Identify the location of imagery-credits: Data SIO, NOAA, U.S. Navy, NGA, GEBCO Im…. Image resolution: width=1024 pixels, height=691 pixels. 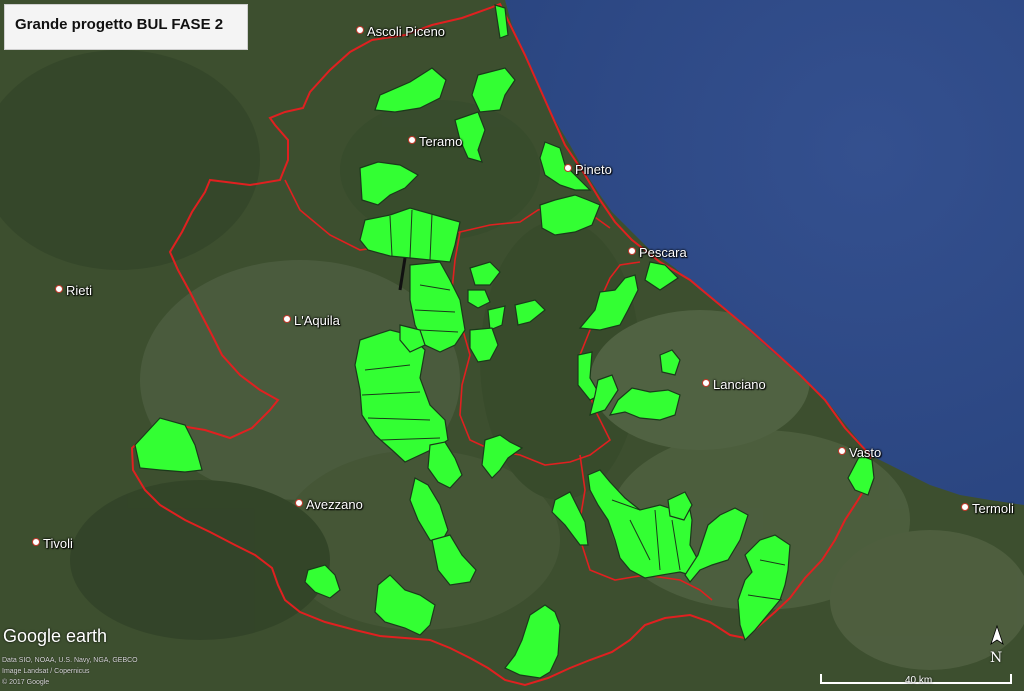
(70, 671).